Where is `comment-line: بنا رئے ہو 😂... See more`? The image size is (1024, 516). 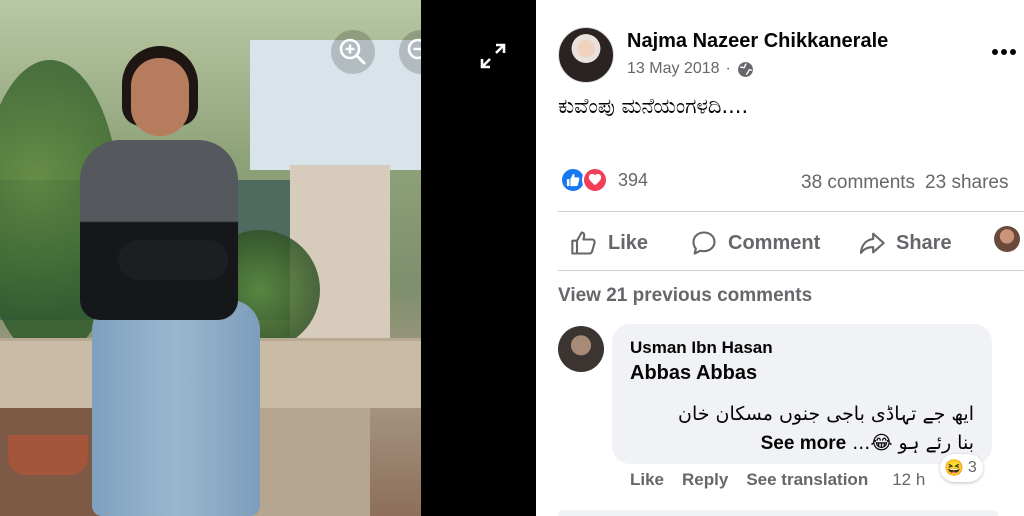 comment-line: بنا رئے ہو 😂... See more is located at coordinates (804, 443).